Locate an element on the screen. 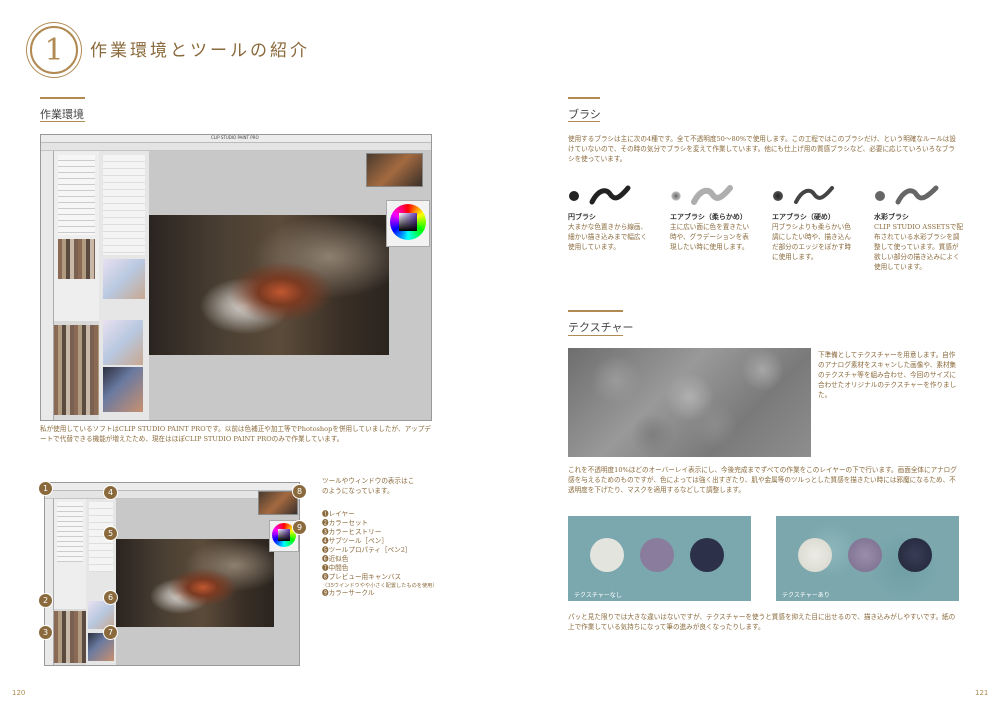  color-wheel is located at coordinates (408, 222).